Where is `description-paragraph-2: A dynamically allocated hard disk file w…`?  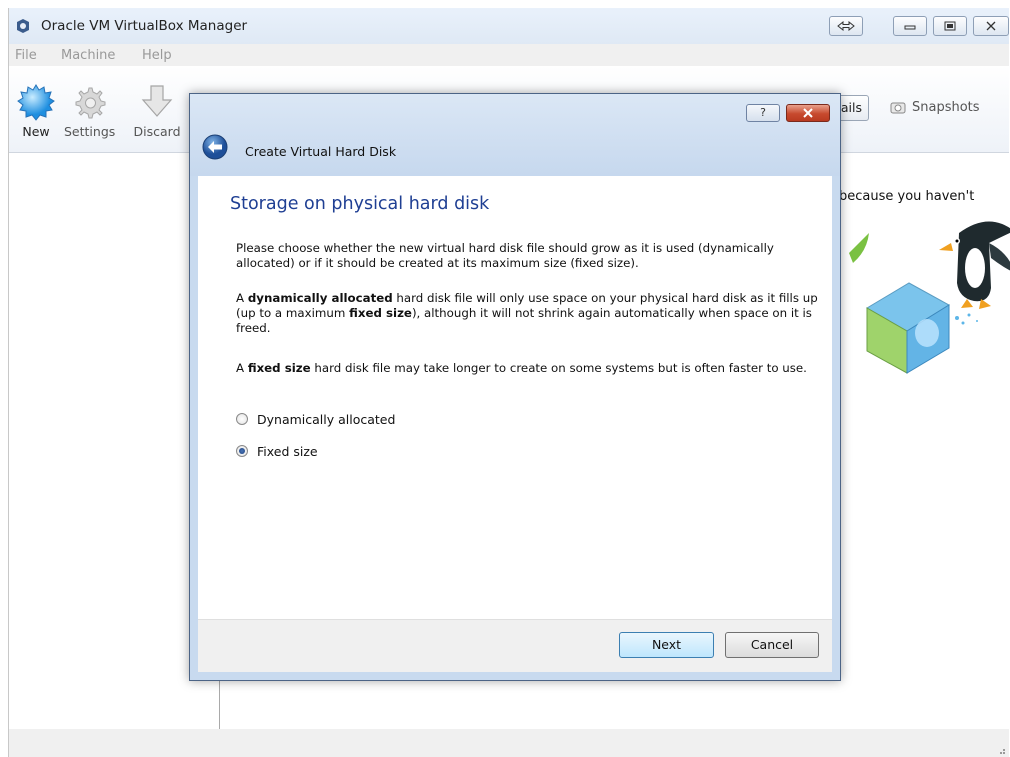 description-paragraph-2: A dynamically allocated hard disk file w… is located at coordinates (528, 313).